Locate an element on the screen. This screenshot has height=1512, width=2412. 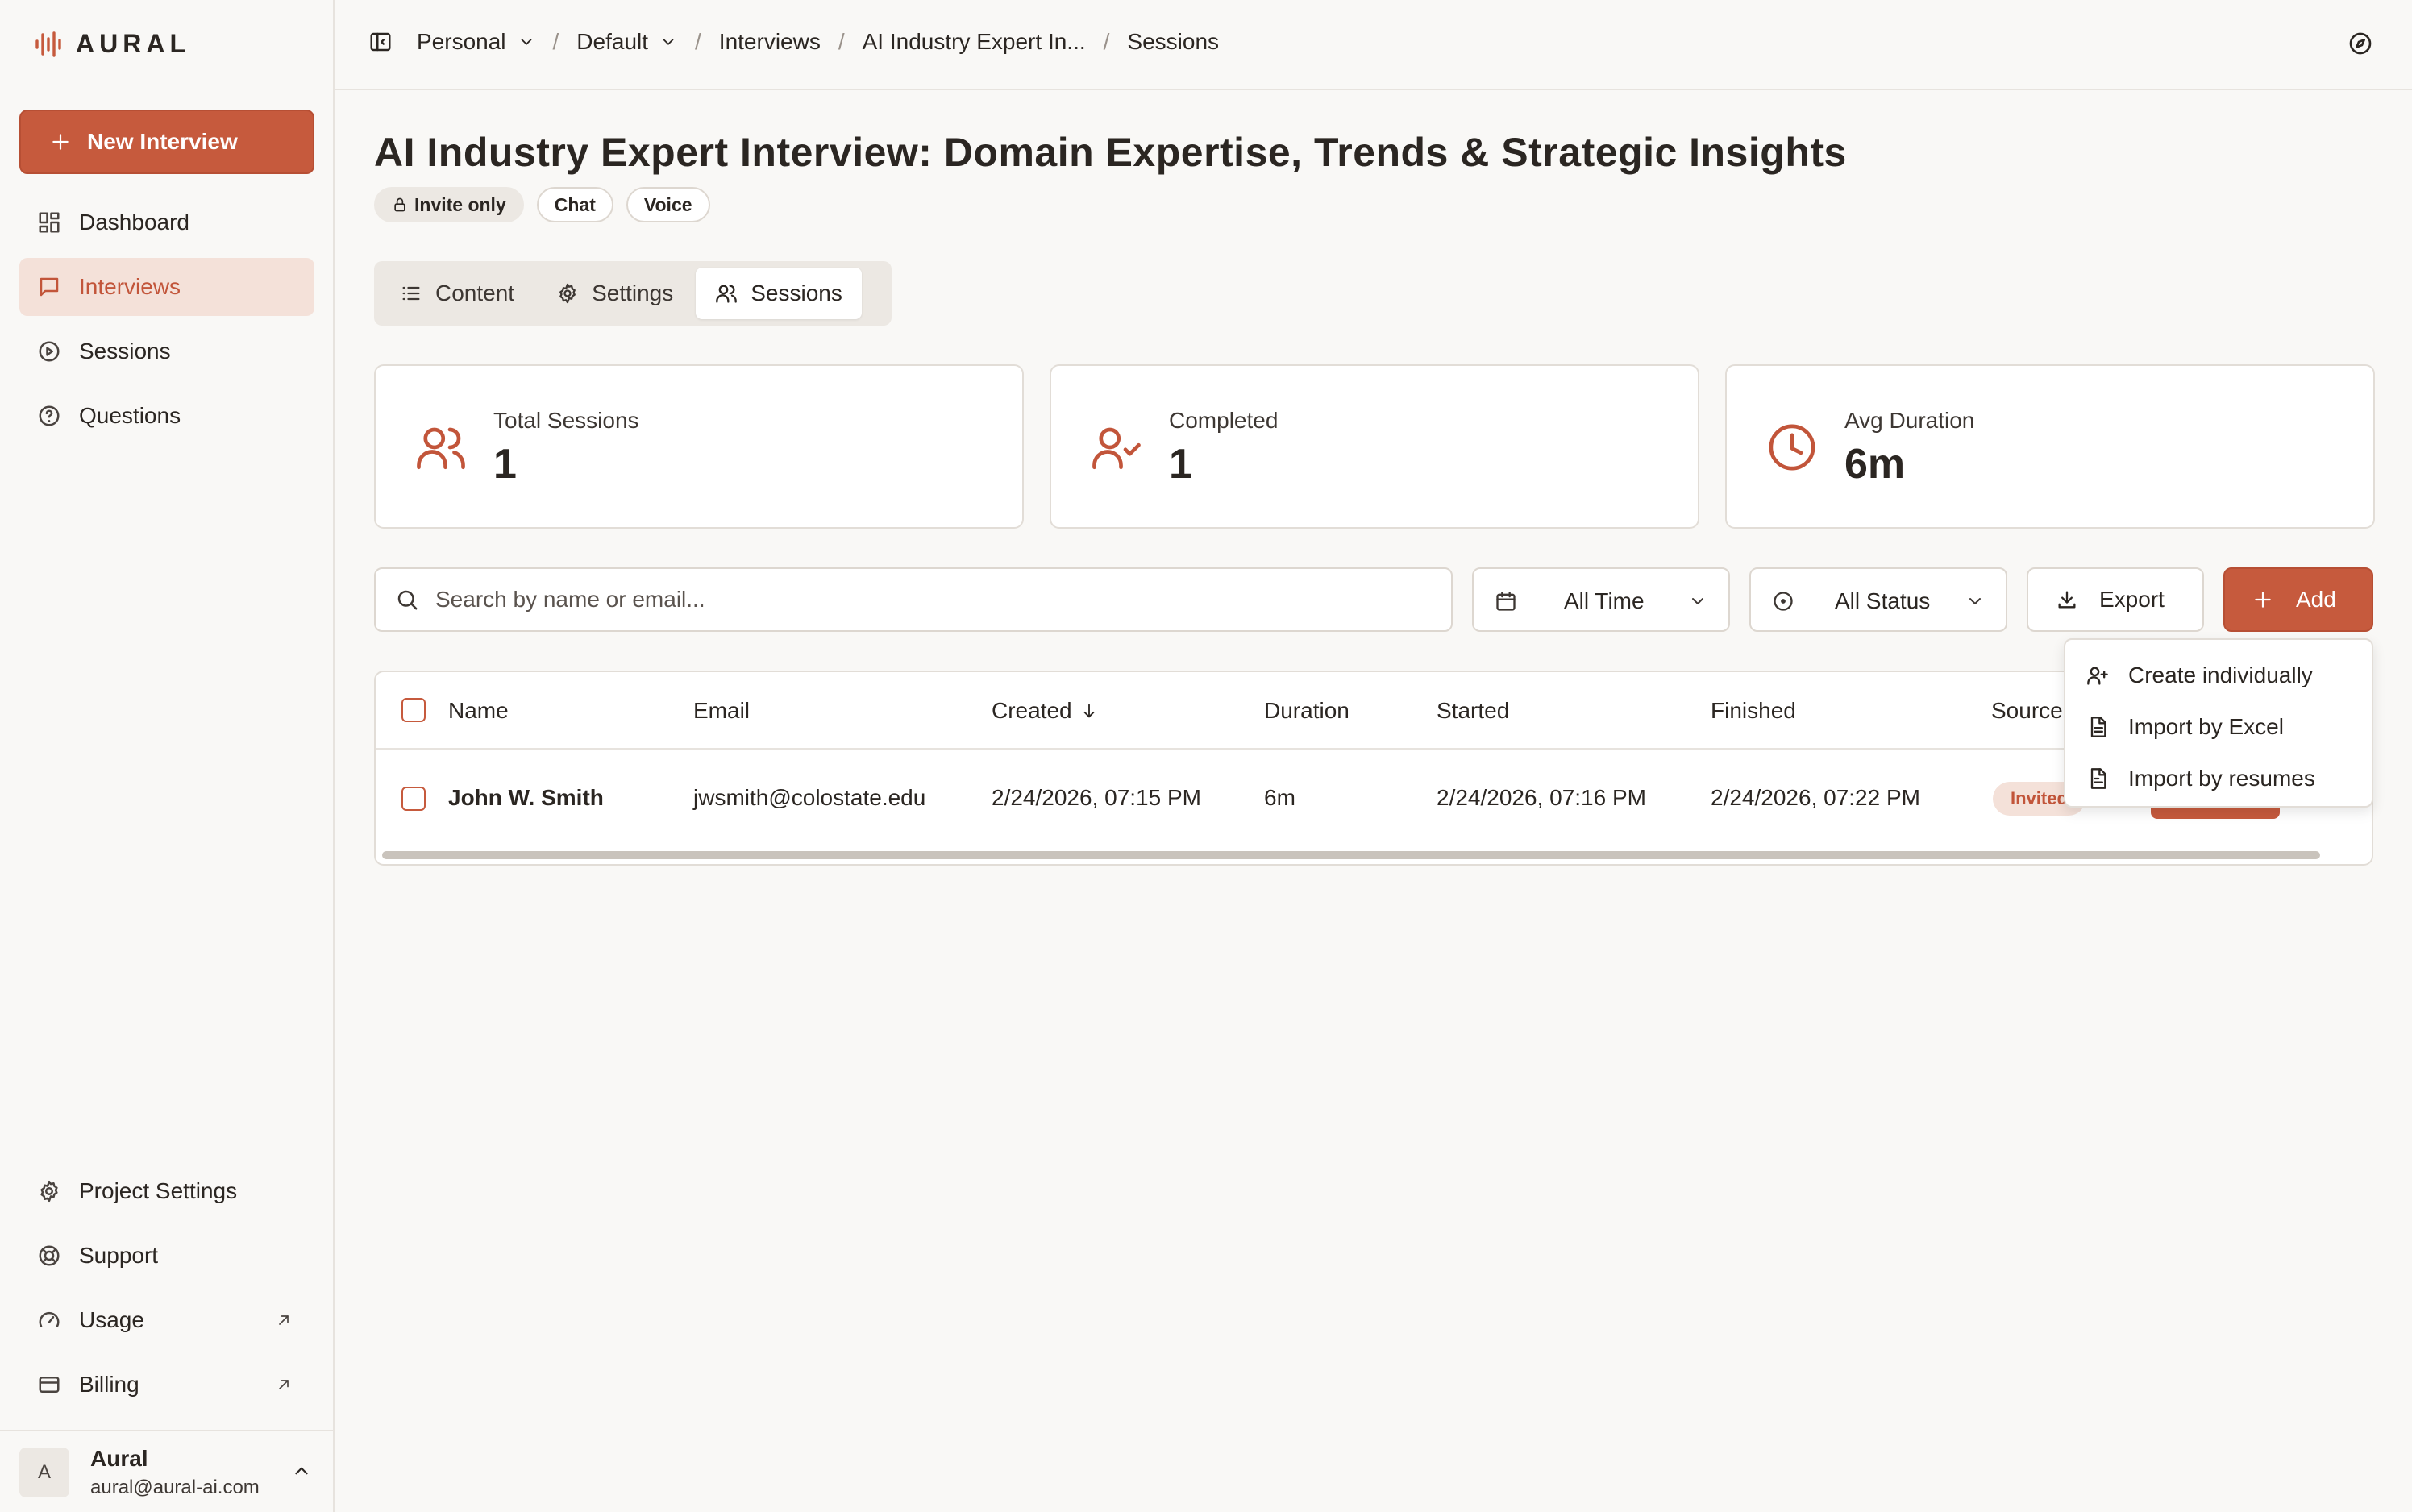
select-all-checkbox is located at coordinates (413, 710).